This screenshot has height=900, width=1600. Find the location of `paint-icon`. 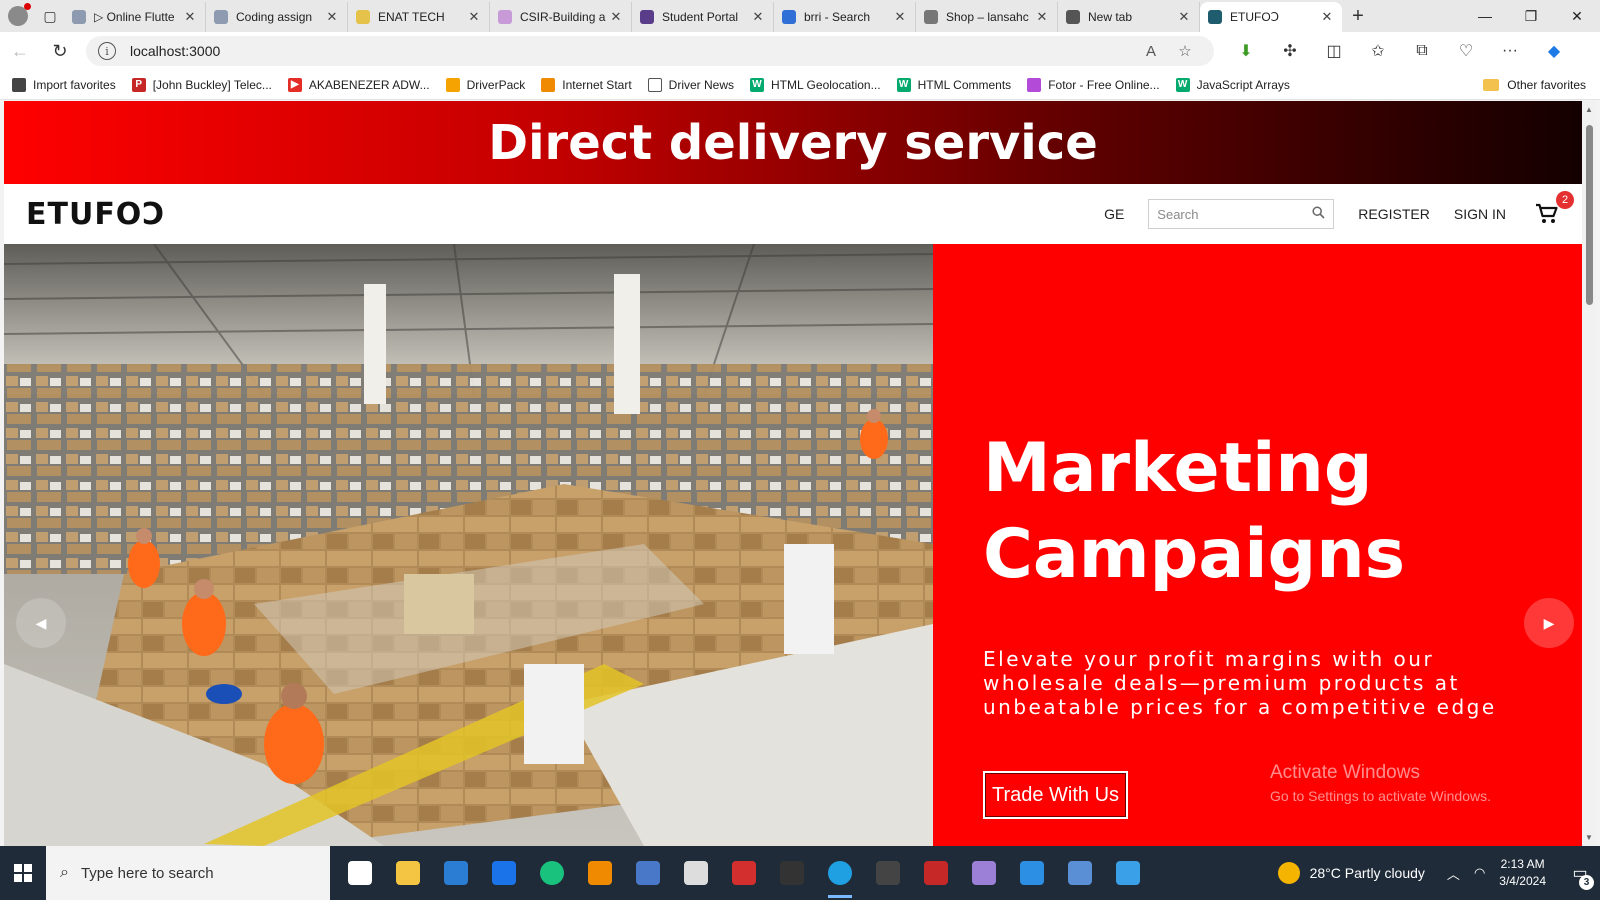

paint-icon is located at coordinates (1128, 873).